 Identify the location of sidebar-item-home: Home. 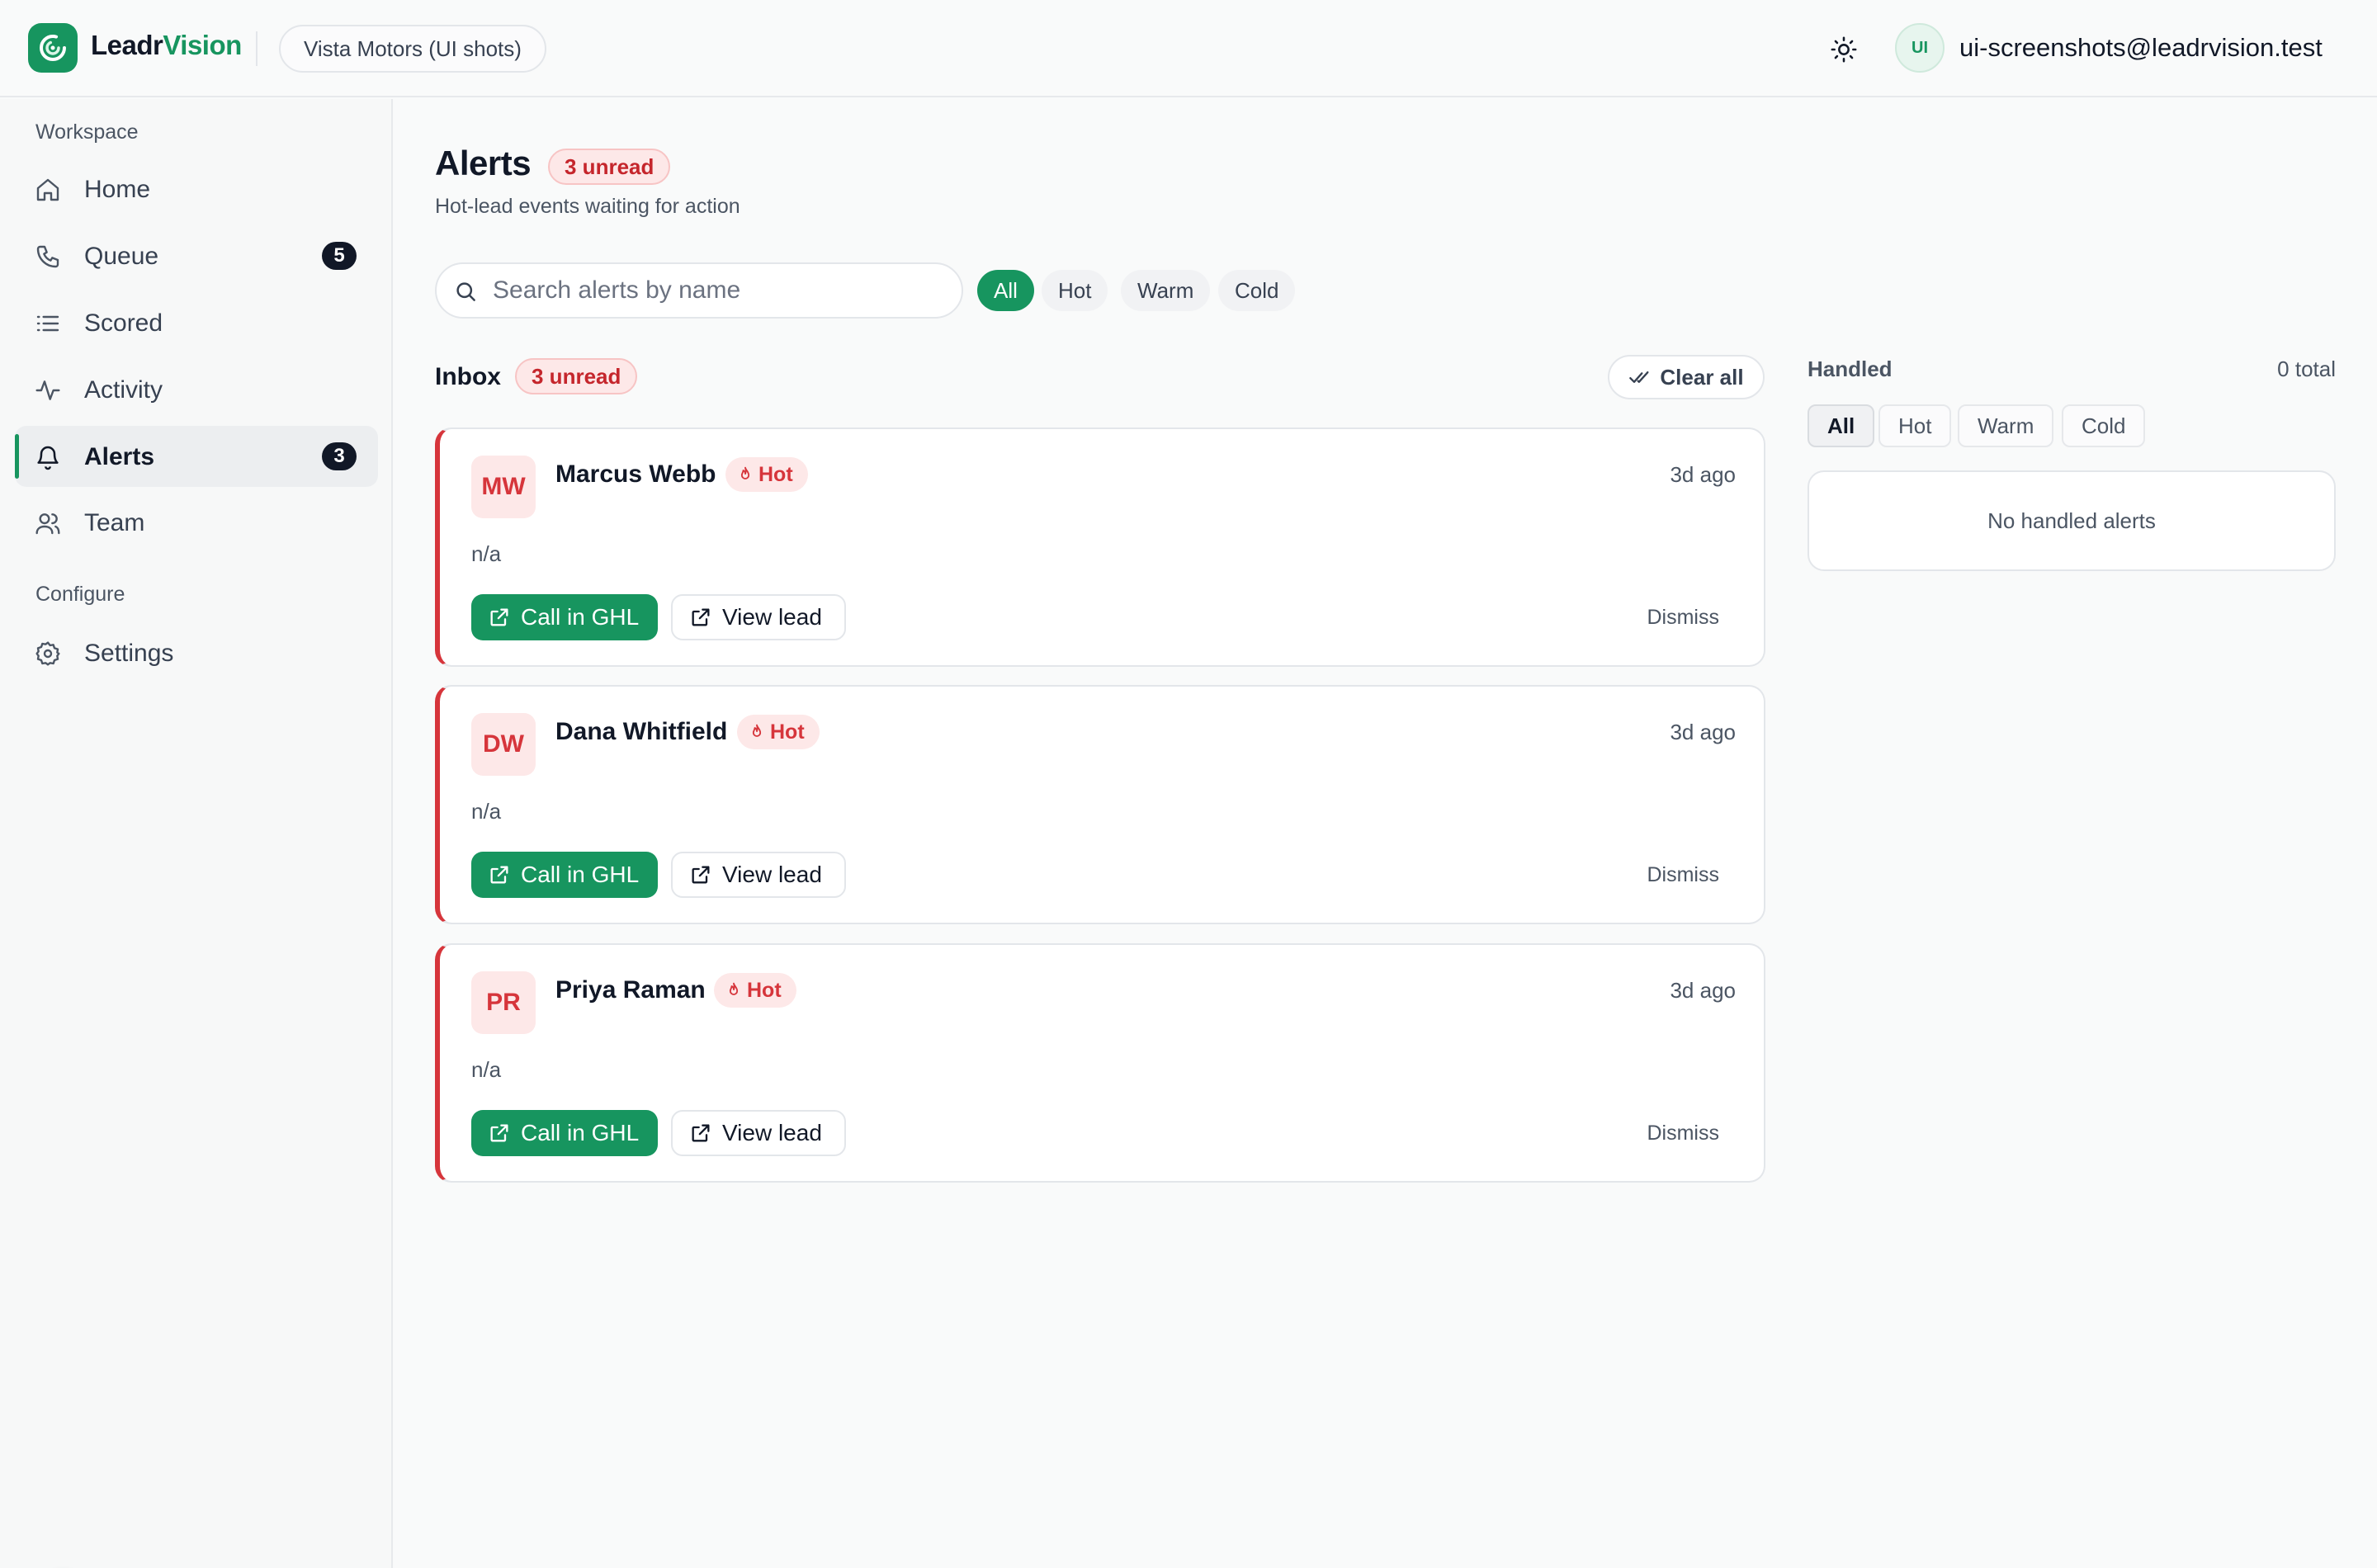
(196, 189).